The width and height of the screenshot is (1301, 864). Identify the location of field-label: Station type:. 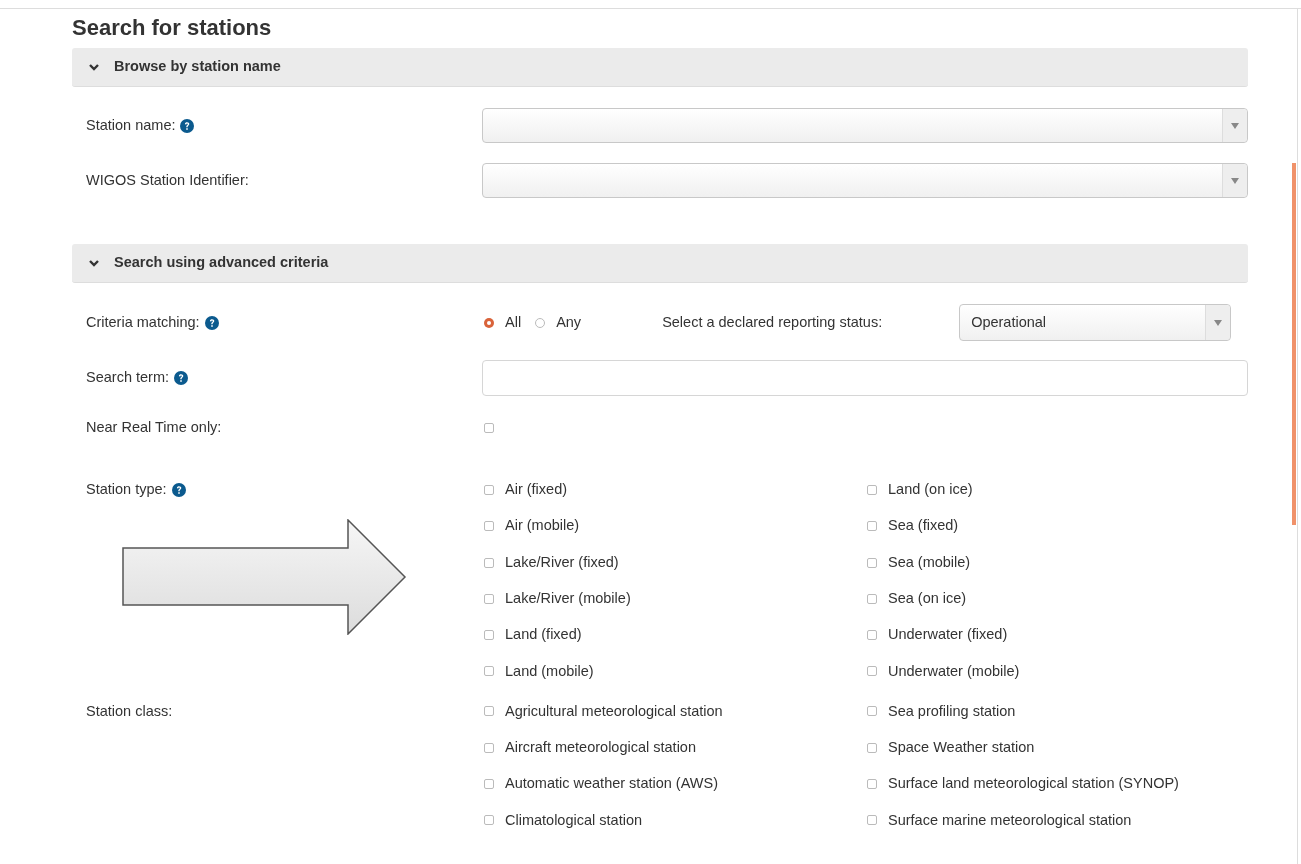
(126, 490).